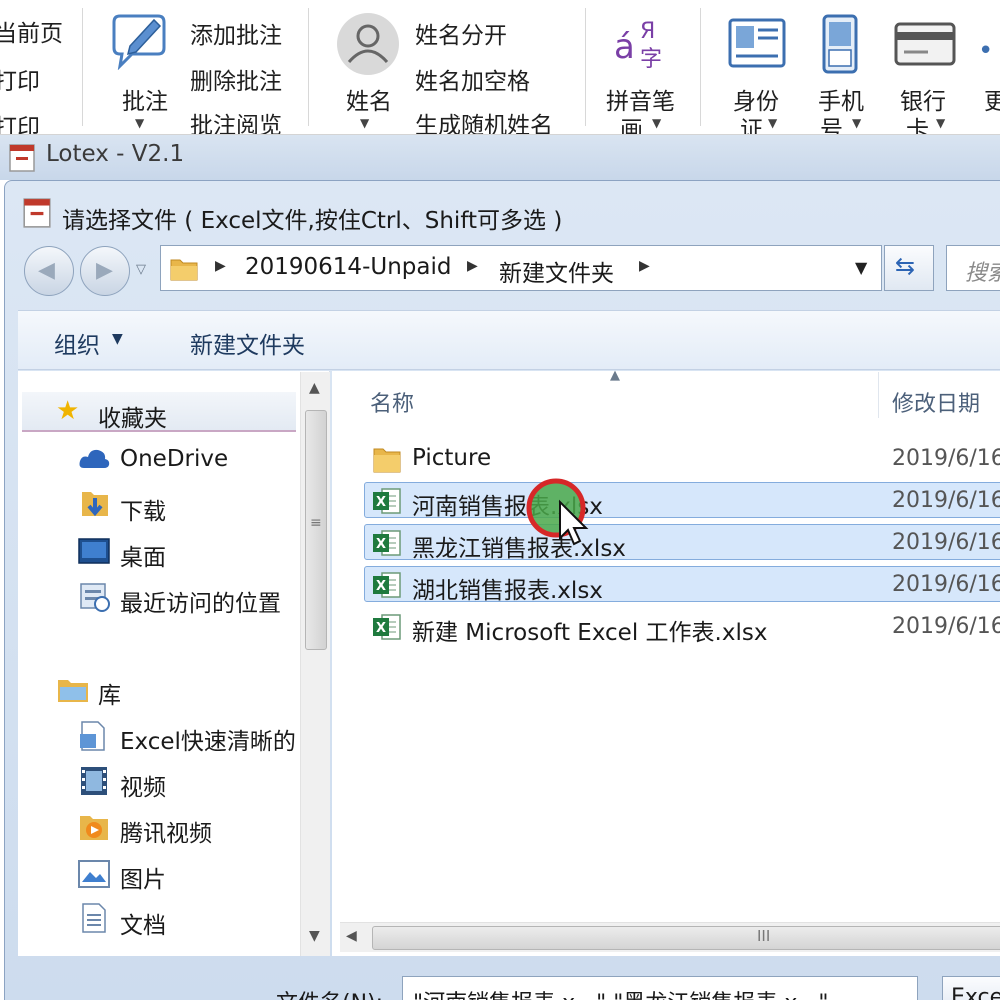 The height and width of the screenshot is (1000, 1000). What do you see at coordinates (624, 47) in the screenshot?
I see `svg-text: á` at bounding box center [624, 47].